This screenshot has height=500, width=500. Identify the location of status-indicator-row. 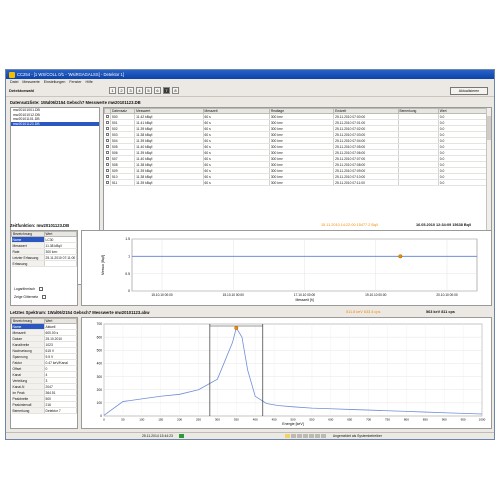
(305, 436).